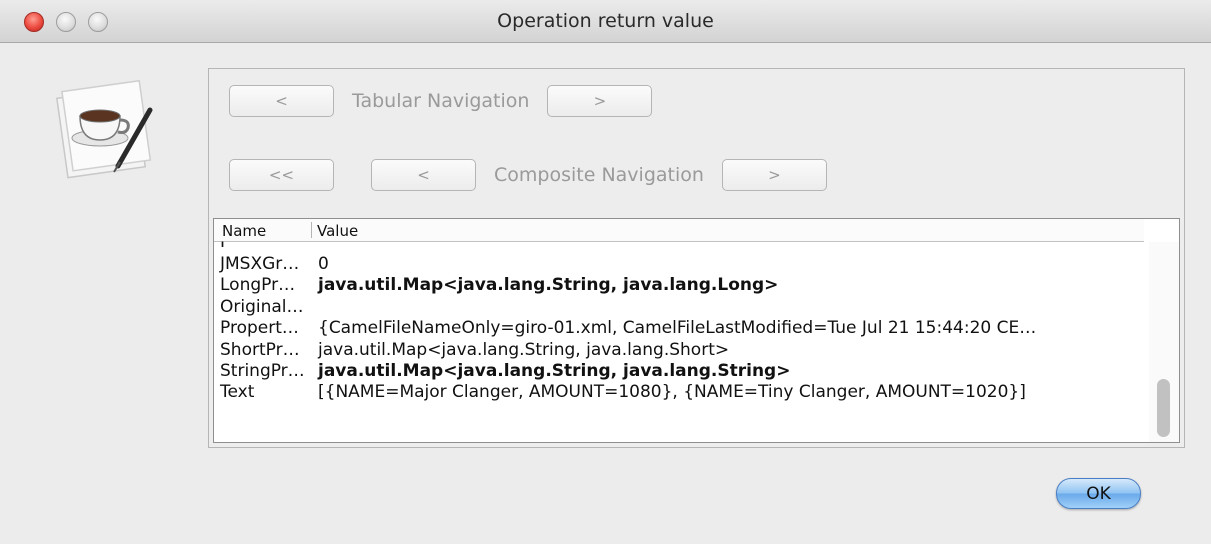  Describe the element at coordinates (1098, 493) in the screenshot. I see `ok-button: OK` at that location.